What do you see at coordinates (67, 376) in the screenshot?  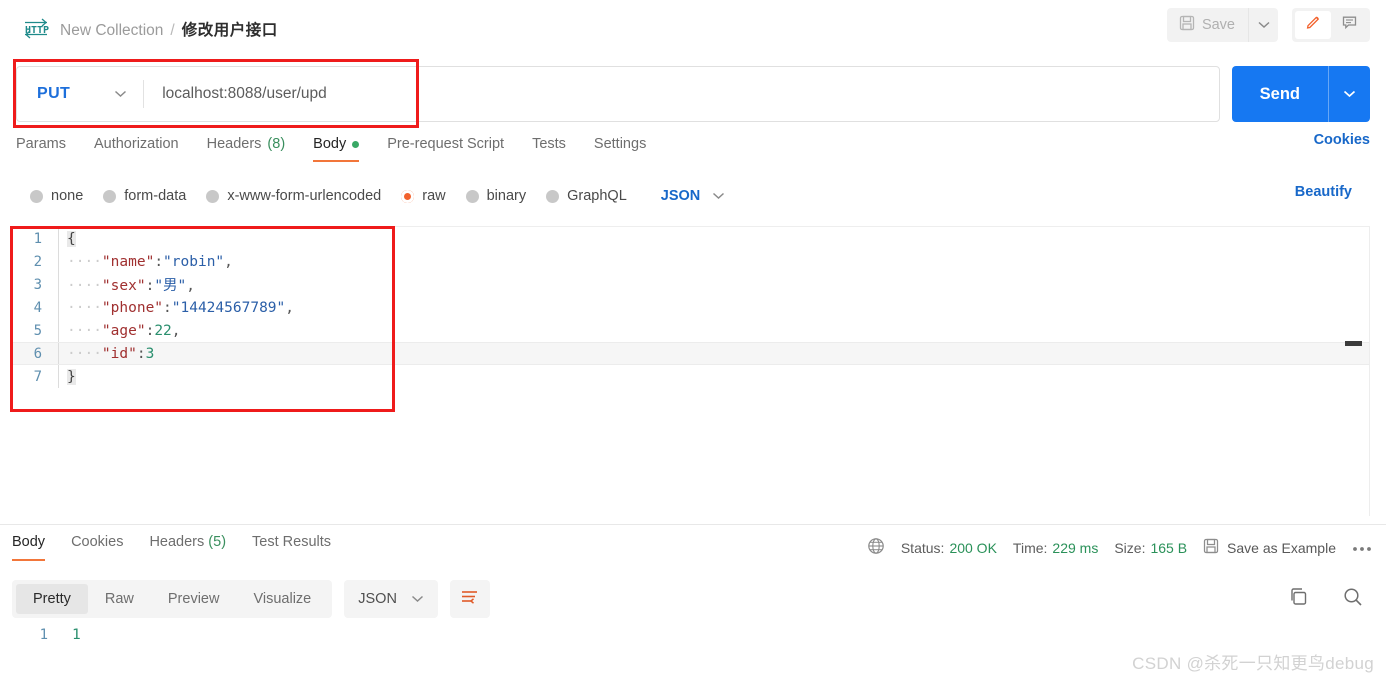 I see `code-text: }` at bounding box center [67, 376].